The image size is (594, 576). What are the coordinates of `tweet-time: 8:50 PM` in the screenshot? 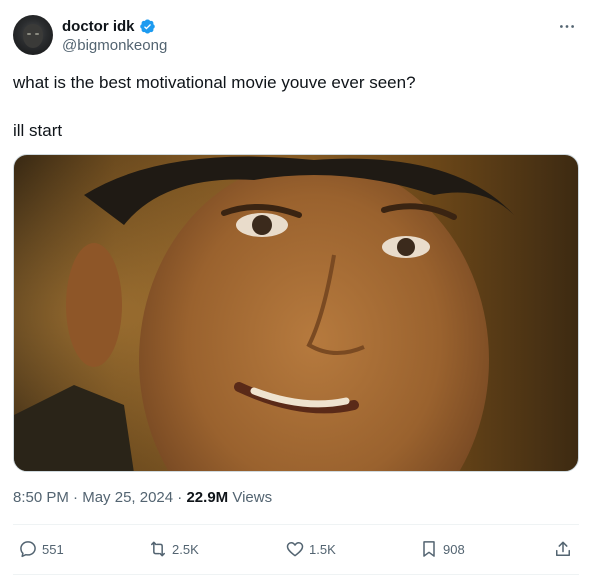 It's located at (41, 497).